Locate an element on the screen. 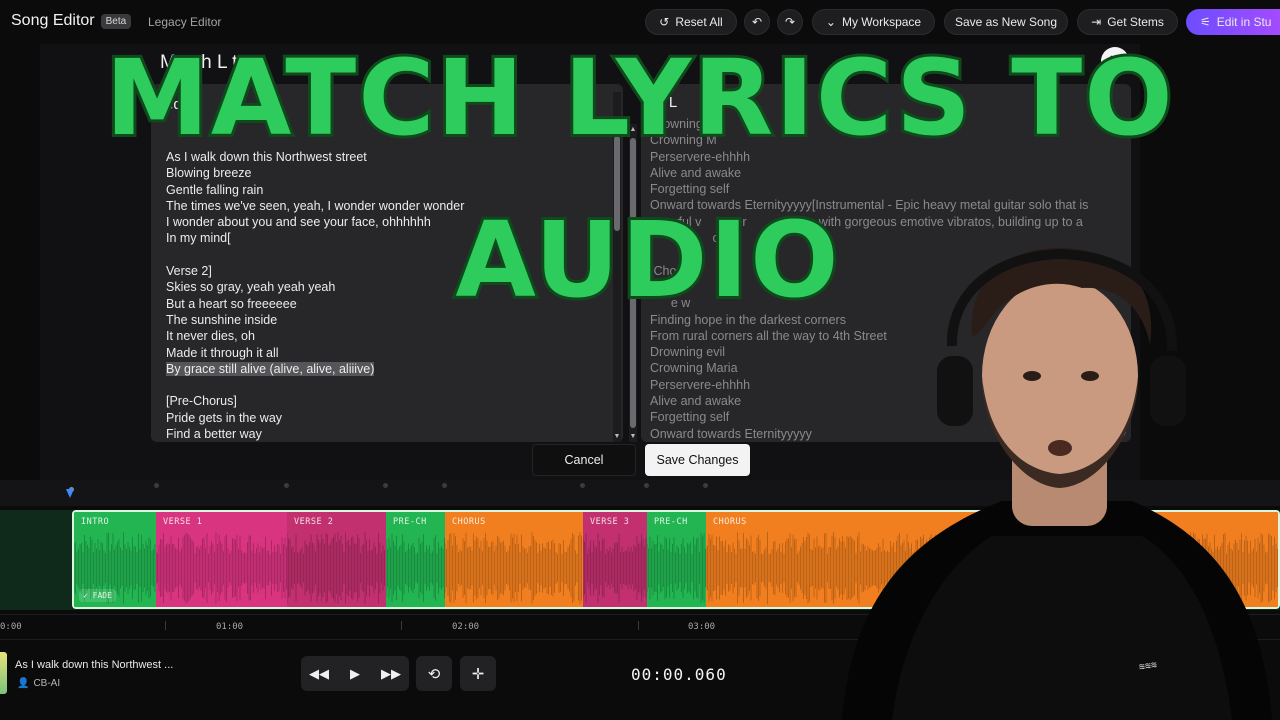 The width and height of the screenshot is (1280, 720). workspace-dropdown: ⌄ My Workspace is located at coordinates (873, 22).